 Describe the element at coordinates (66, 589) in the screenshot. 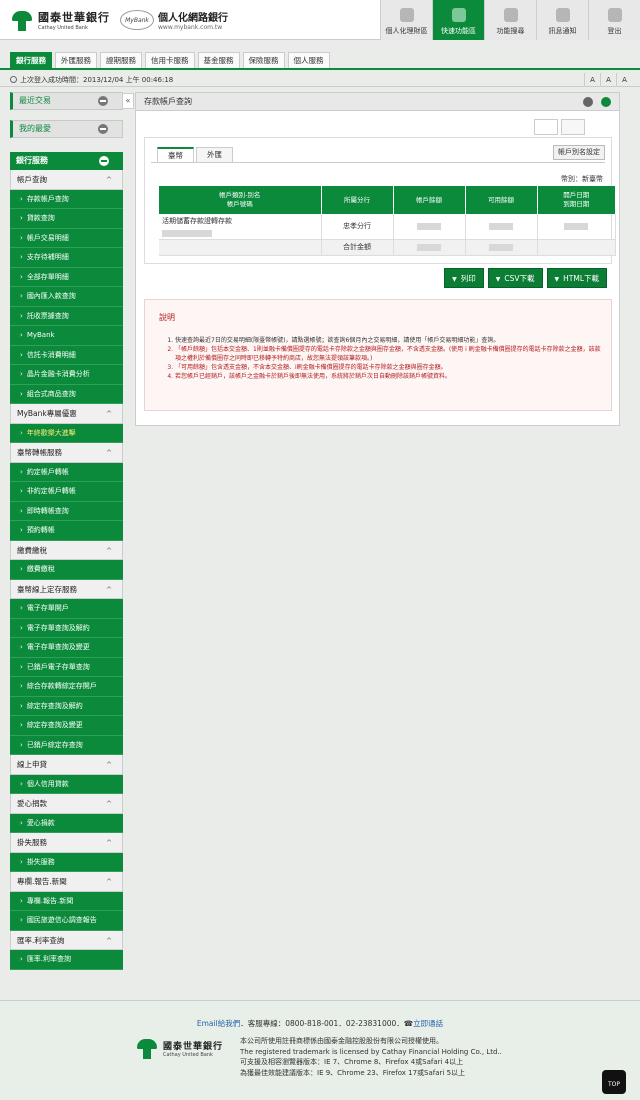

I see `sidebar-category: 臺幣線上定存服務` at that location.